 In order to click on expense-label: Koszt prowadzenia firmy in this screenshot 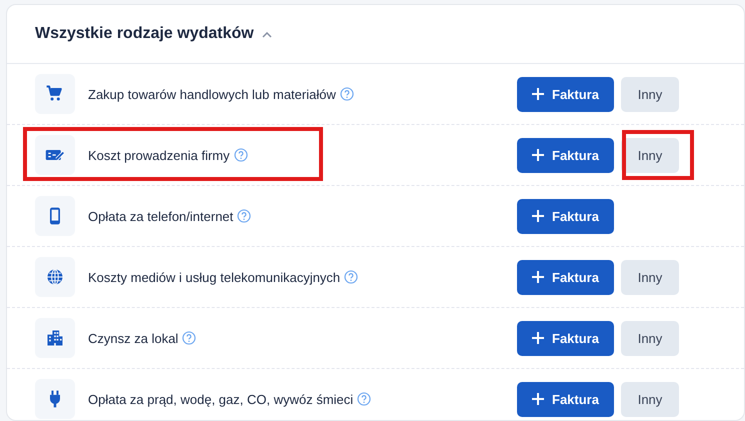, I will do `click(159, 155)`.